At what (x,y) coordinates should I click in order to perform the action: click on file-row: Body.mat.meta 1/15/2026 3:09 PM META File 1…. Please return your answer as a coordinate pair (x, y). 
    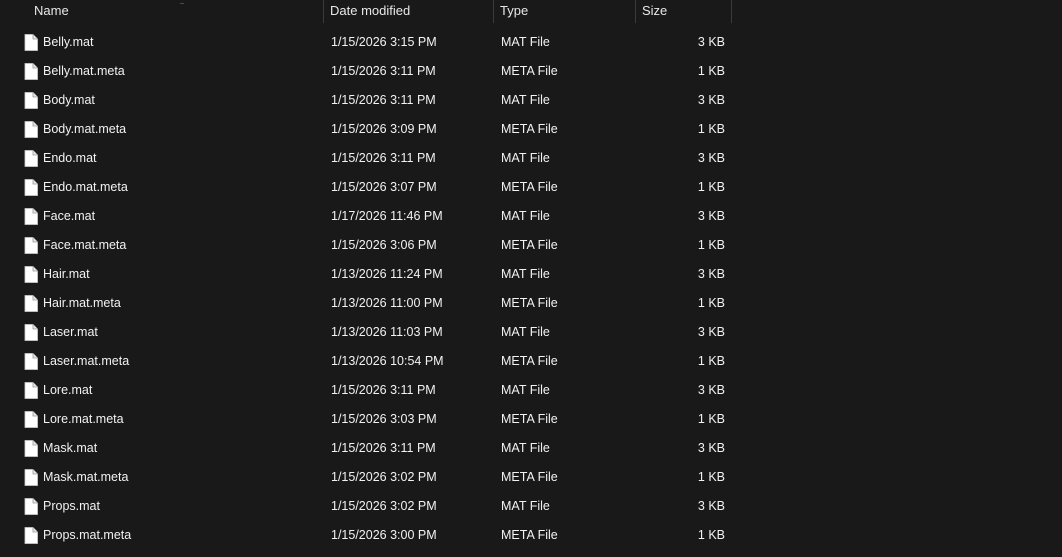
    Looking at the image, I should click on (366, 129).